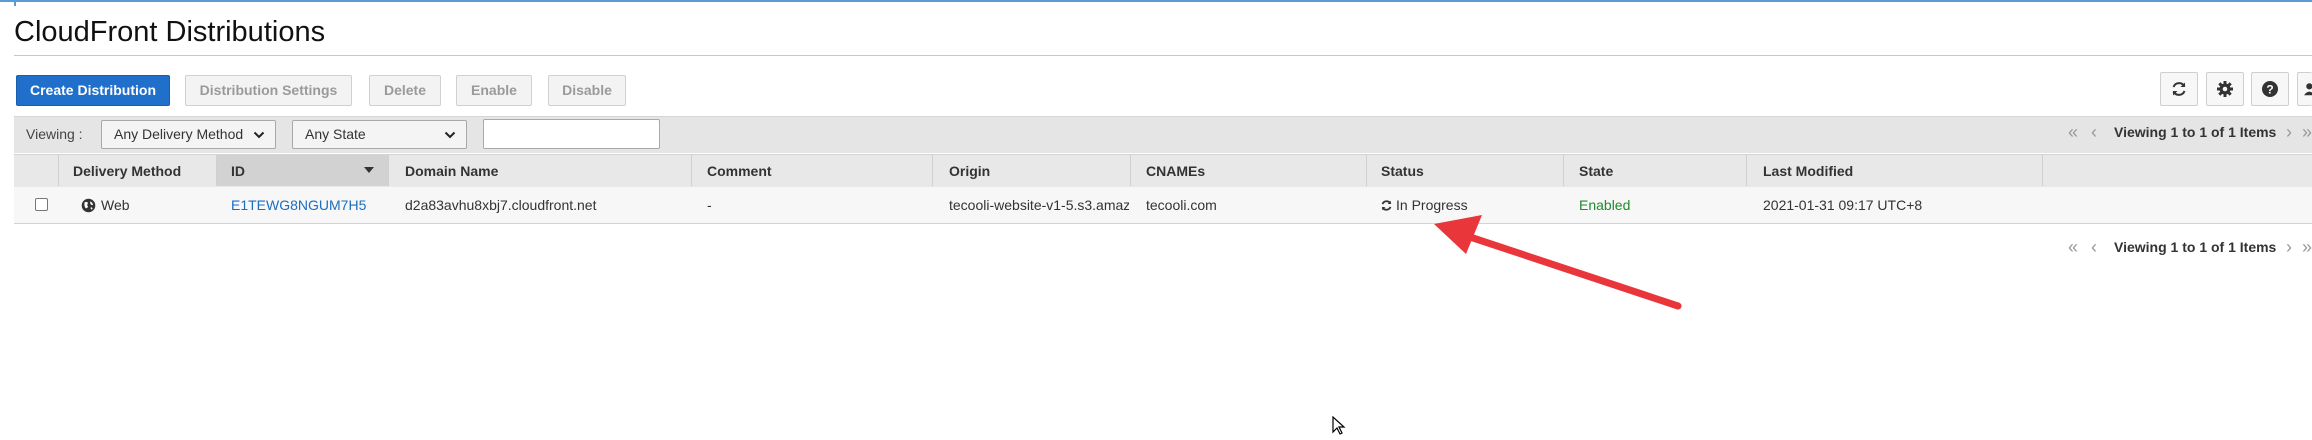 This screenshot has width=2312, height=440. What do you see at coordinates (1163, 55) in the screenshot?
I see `title-divider` at bounding box center [1163, 55].